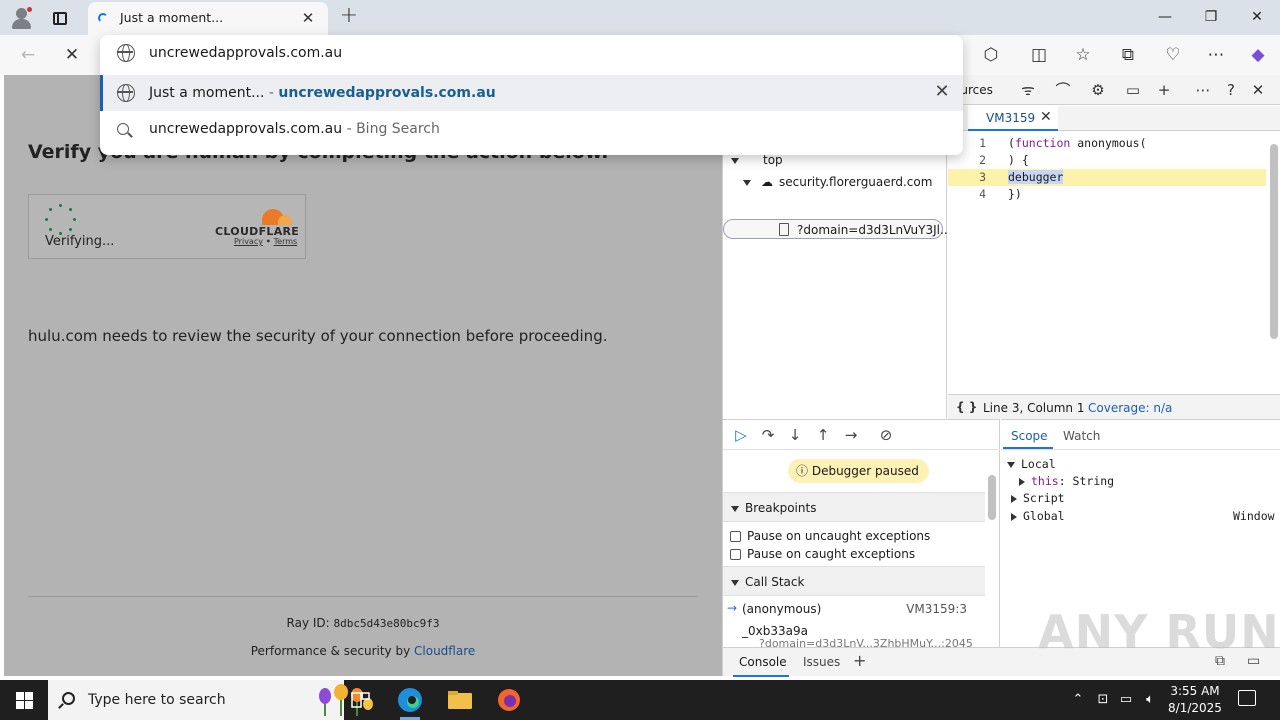  I want to click on code-text: }), so click(1015, 194).